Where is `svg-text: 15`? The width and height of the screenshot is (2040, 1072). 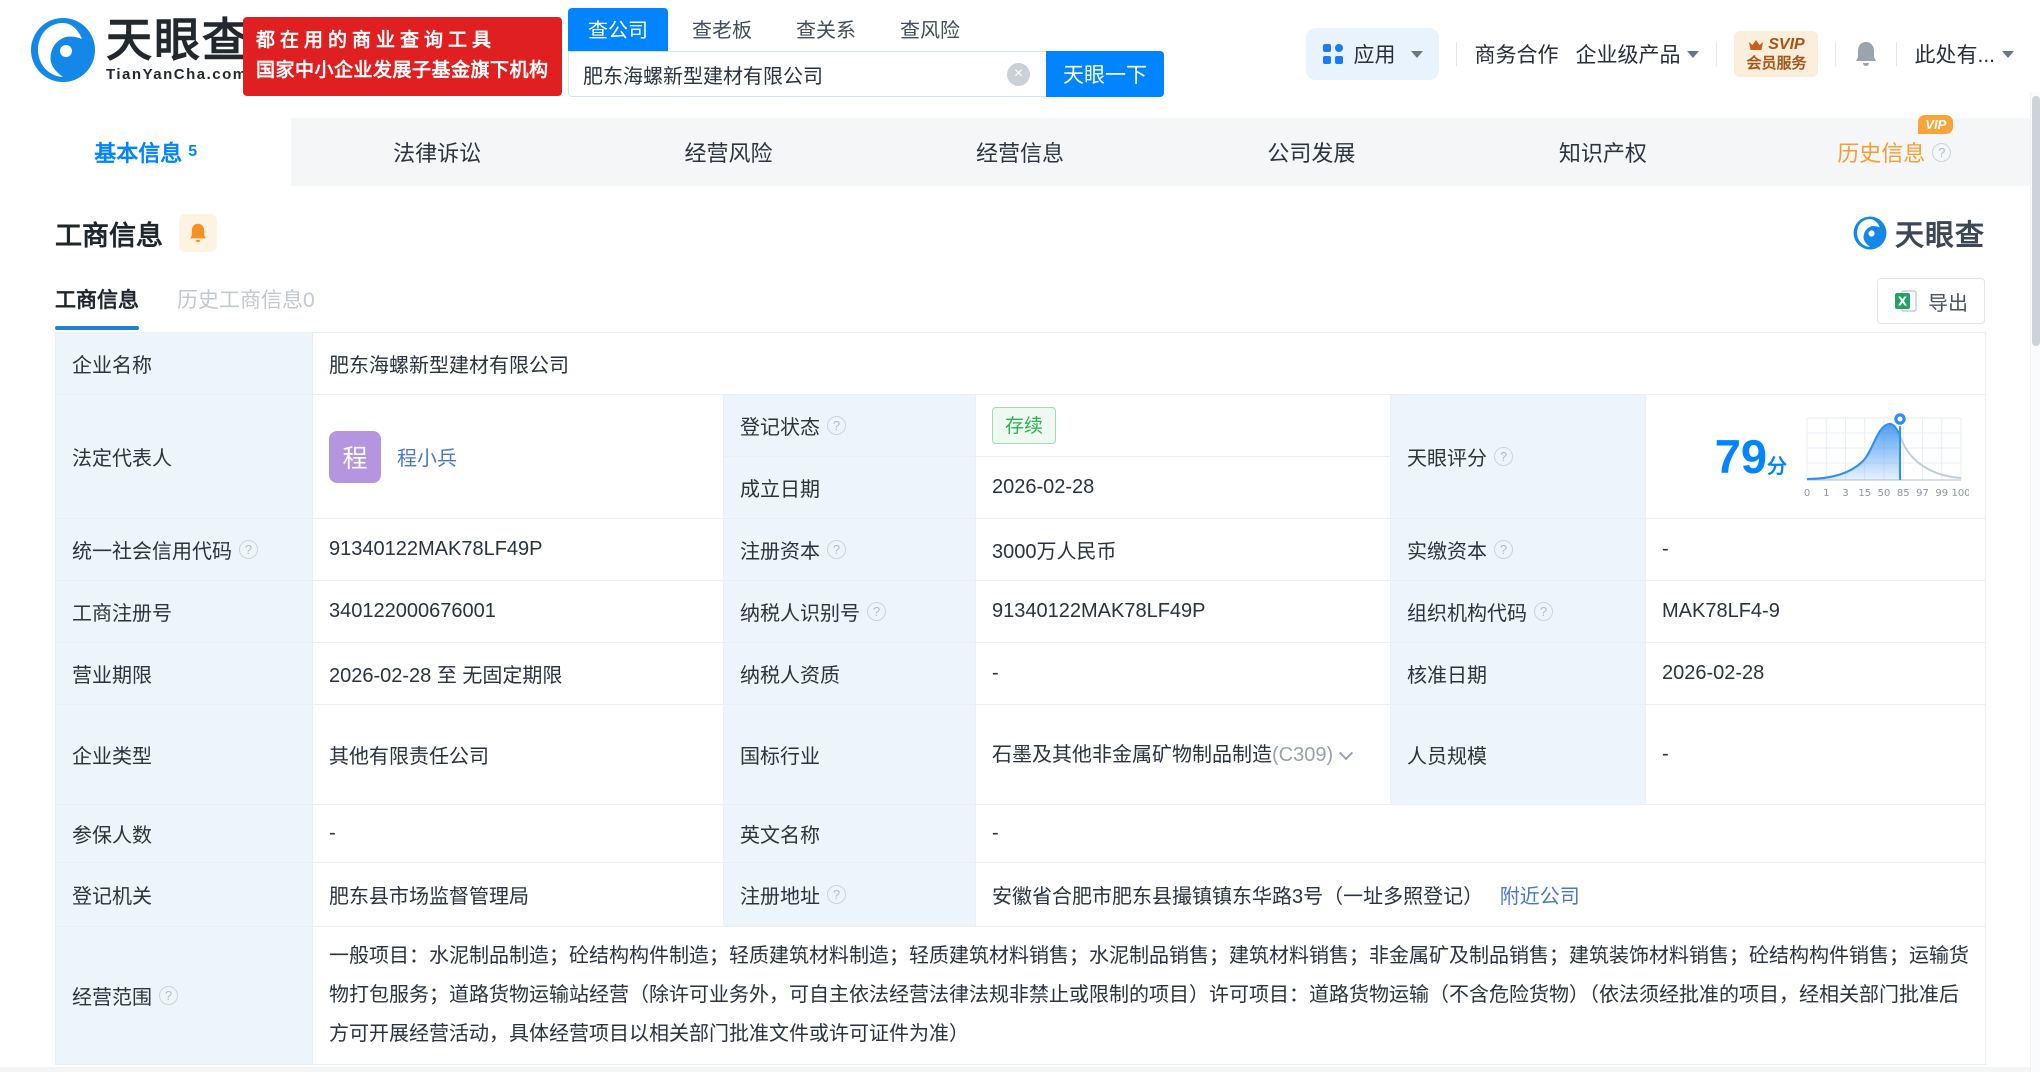
svg-text: 15 is located at coordinates (1864, 493).